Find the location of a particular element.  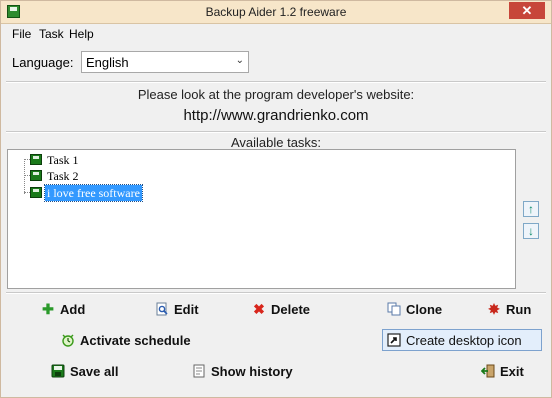

exit-door-icon is located at coordinates (487, 371).